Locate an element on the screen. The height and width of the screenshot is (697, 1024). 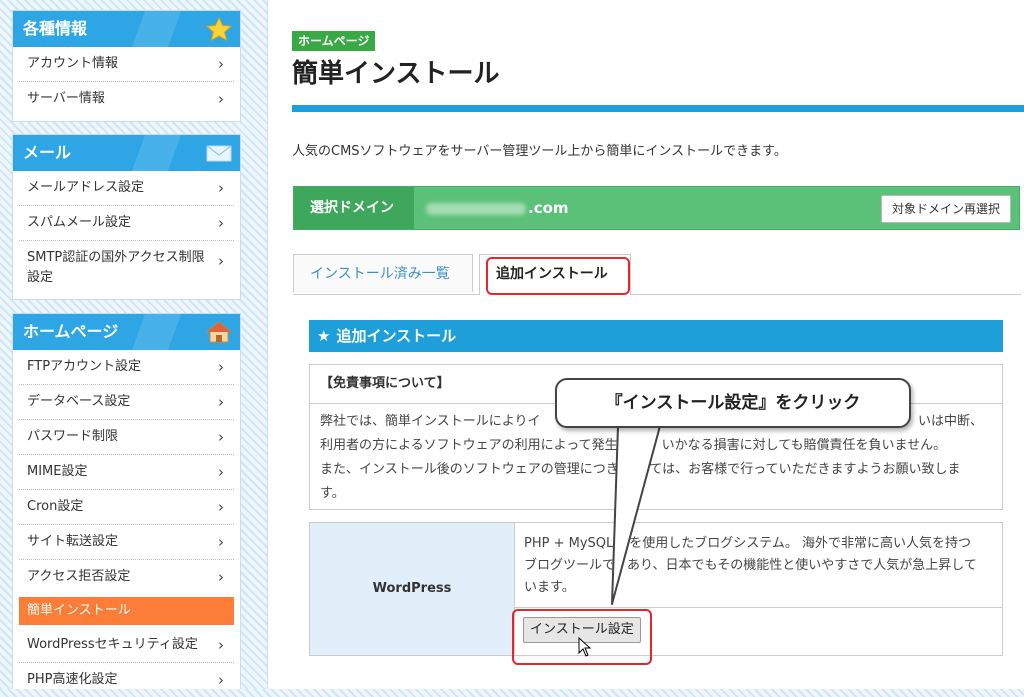
sidebar-item-label: WordPressセキュリティ設定 is located at coordinates (112, 644).